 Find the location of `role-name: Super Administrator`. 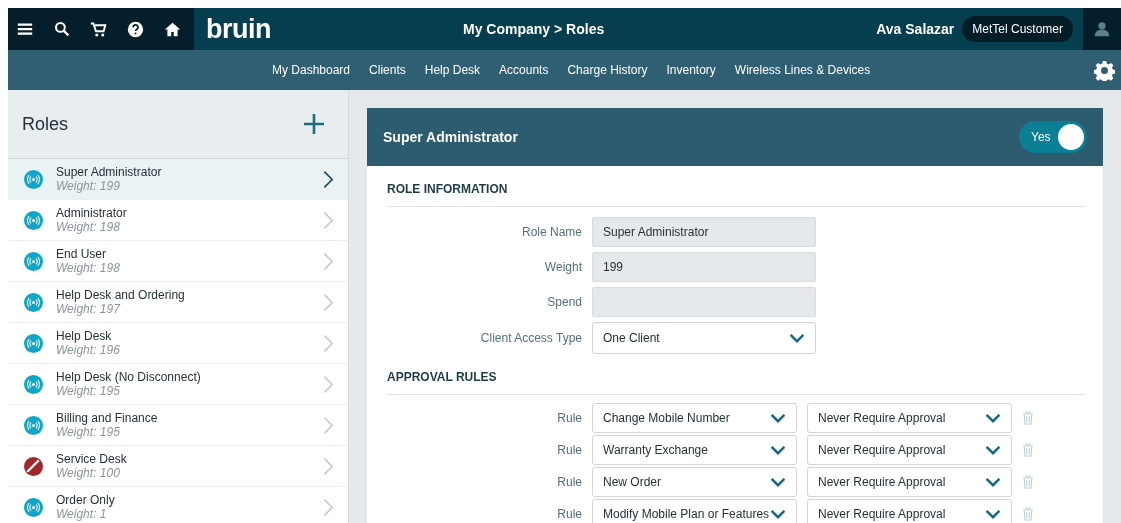

role-name: Super Administrator is located at coordinates (109, 172).